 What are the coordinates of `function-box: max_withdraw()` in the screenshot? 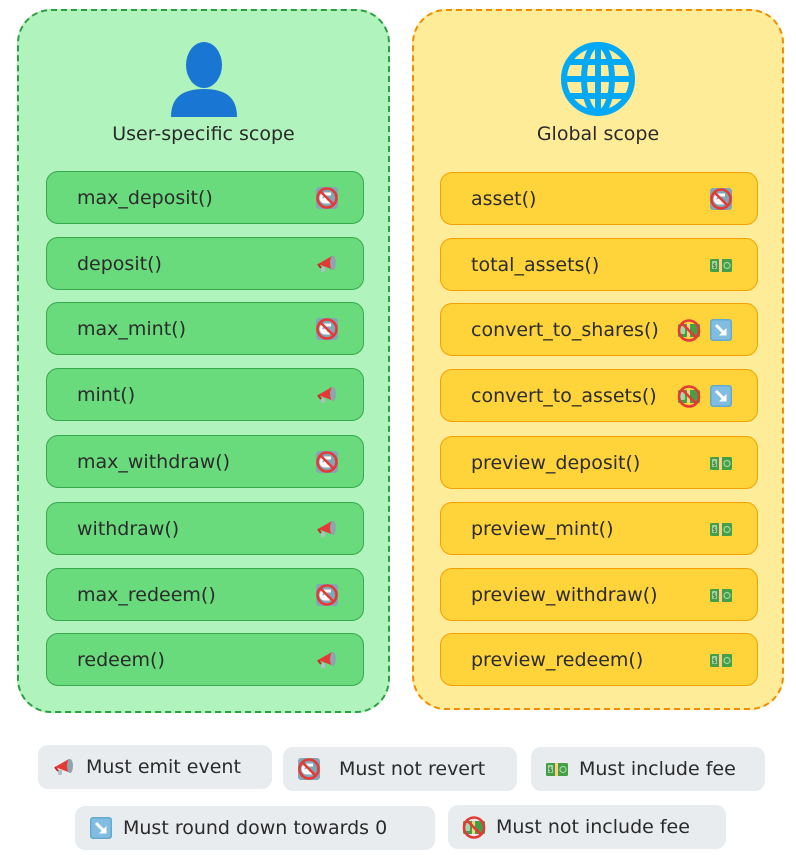 It's located at (205, 461).